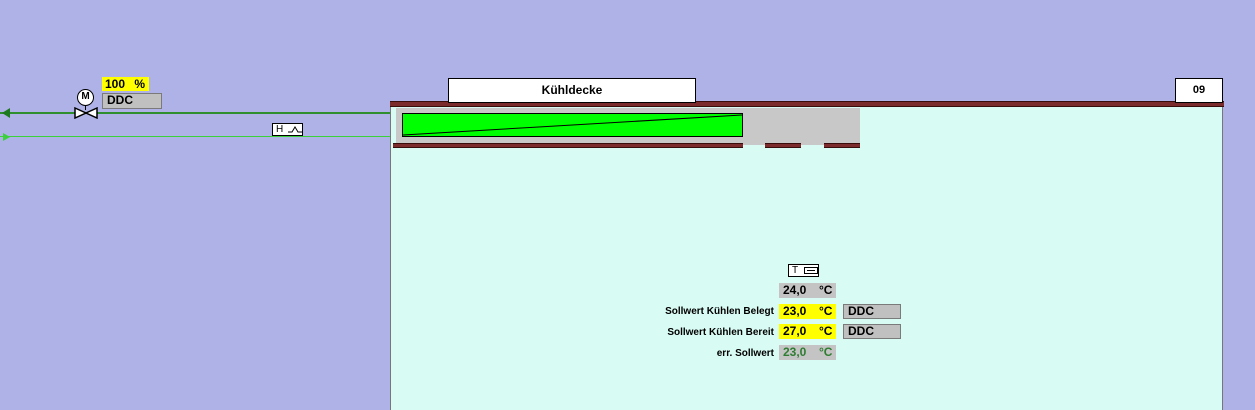  What do you see at coordinates (745, 353) in the screenshot?
I see `effective-setpoint-label: err. Sollwert` at bounding box center [745, 353].